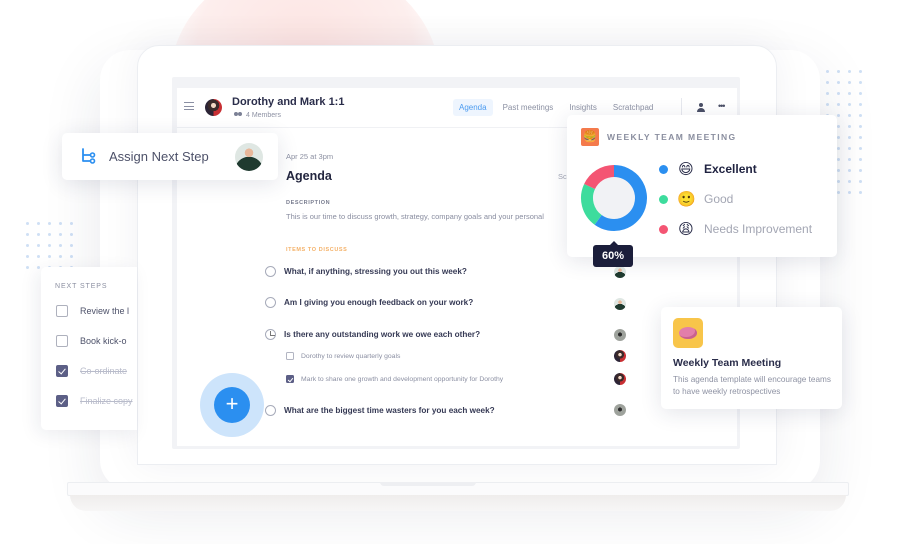 This screenshot has height=544, width=924. I want to click on next-step-text: Review the l, so click(105, 311).